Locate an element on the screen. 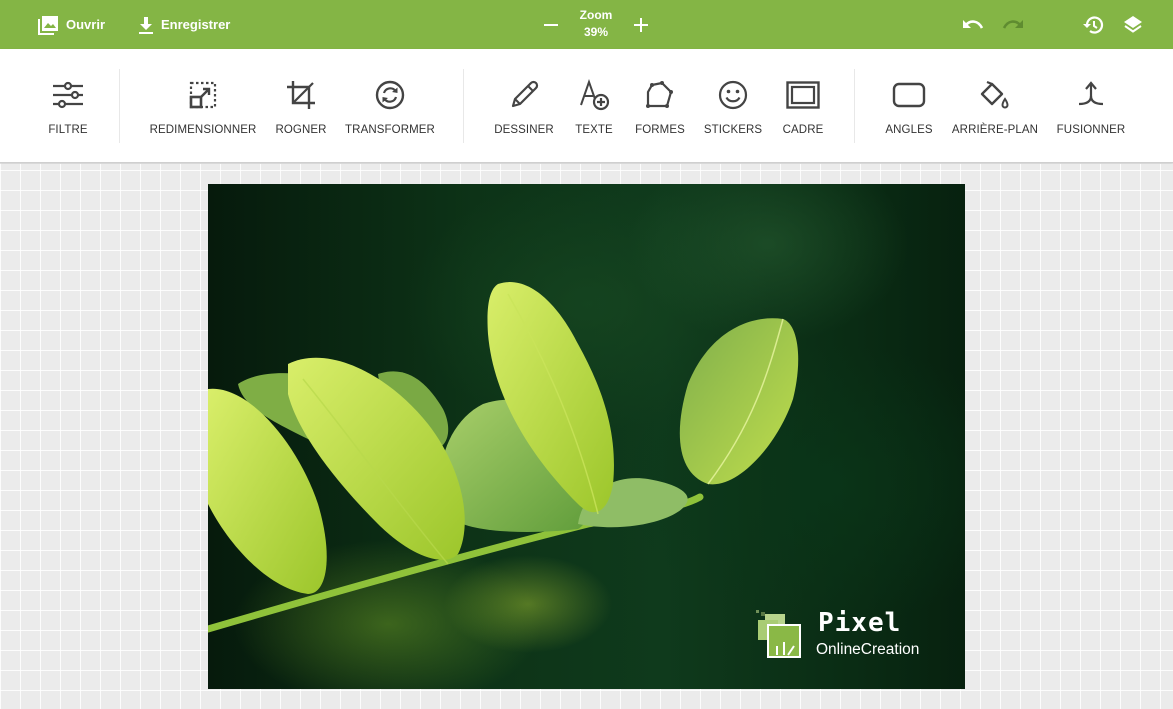  zoom-indicator: Zoom 39% is located at coordinates (596, 24).